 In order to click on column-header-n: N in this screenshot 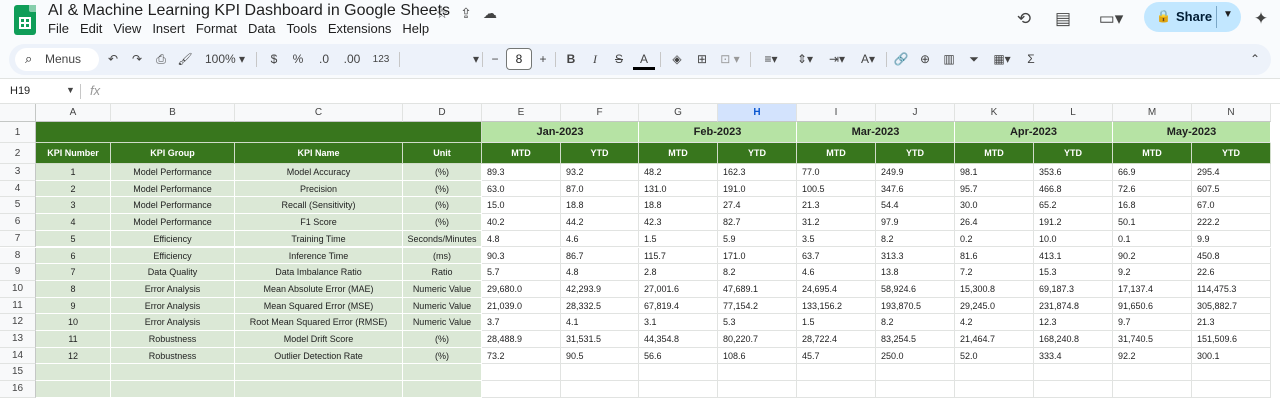, I will do `click(1231, 113)`.